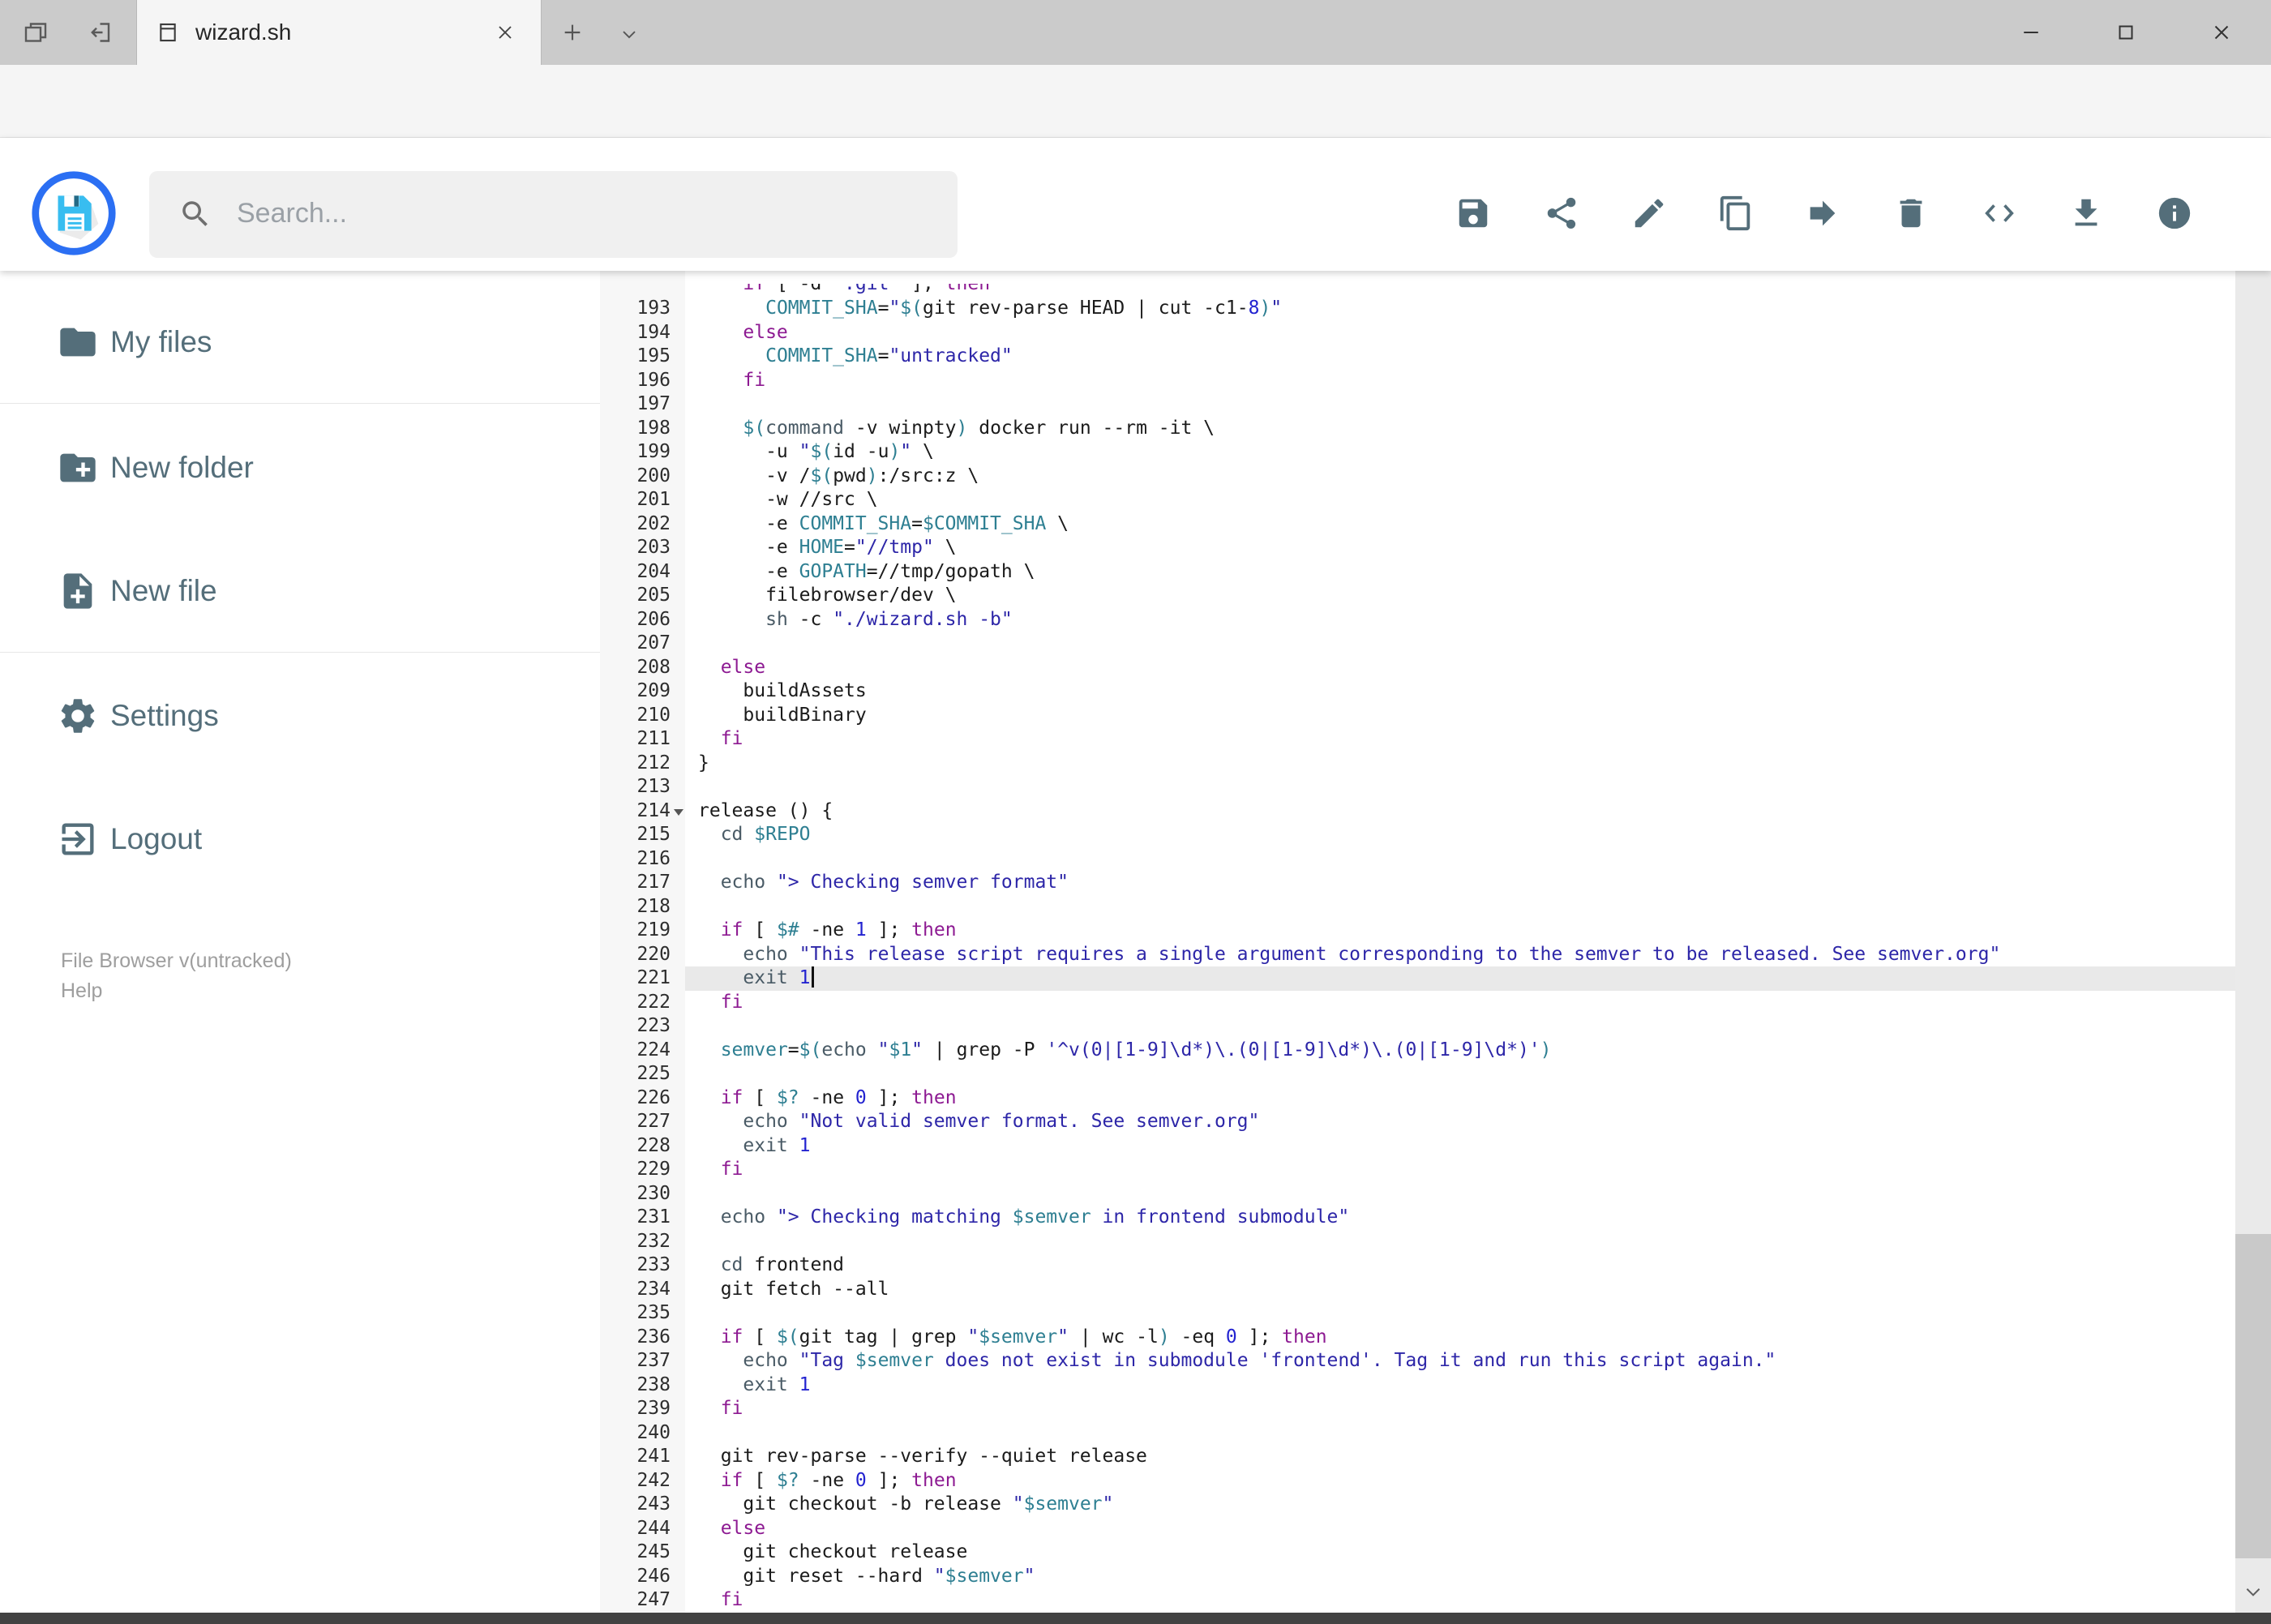 The width and height of the screenshot is (2271, 1624). What do you see at coordinates (1418, 357) in the screenshot?
I see `code-line-195: 195 COMMIT_SHA="untracked"` at bounding box center [1418, 357].